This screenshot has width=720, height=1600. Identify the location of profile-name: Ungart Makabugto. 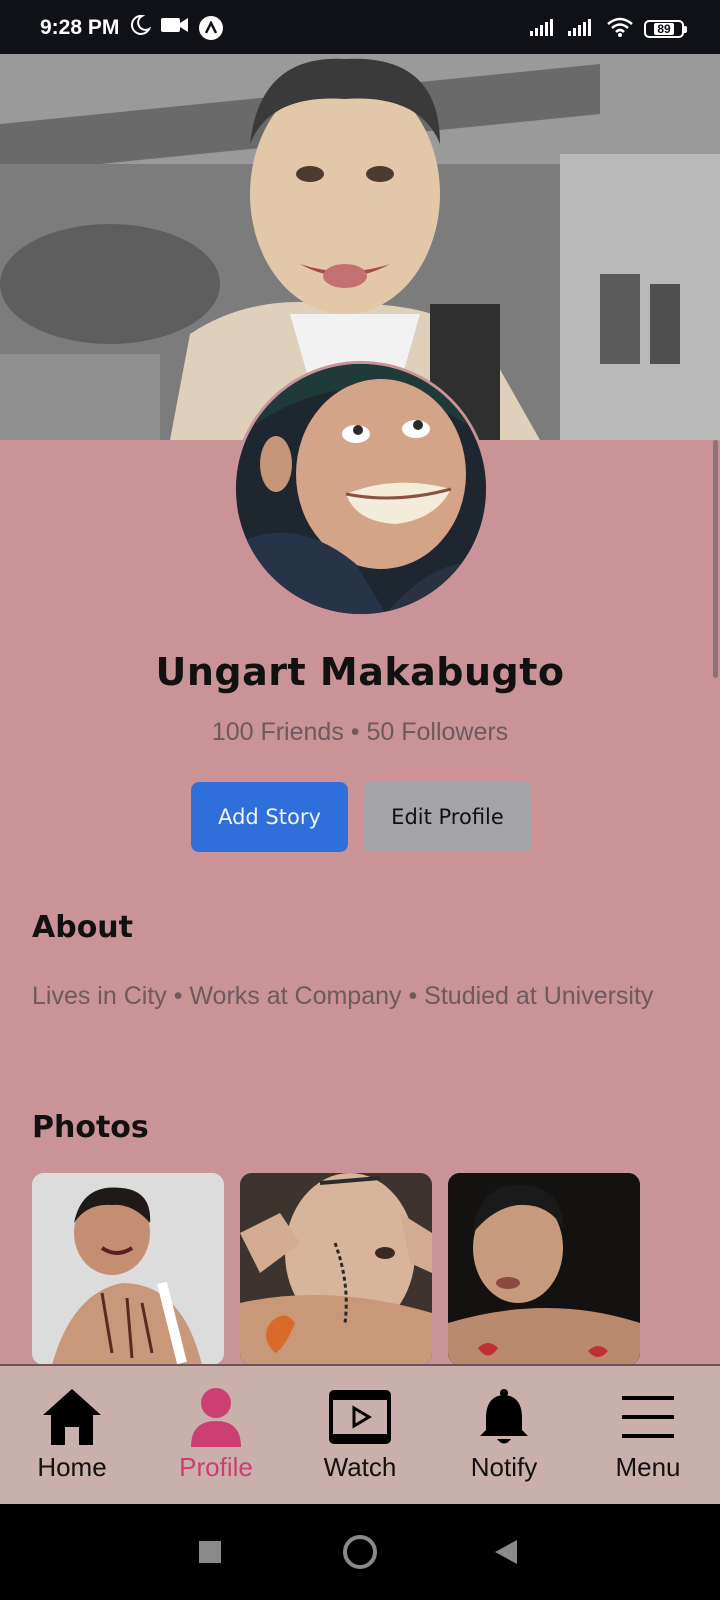
(360, 672).